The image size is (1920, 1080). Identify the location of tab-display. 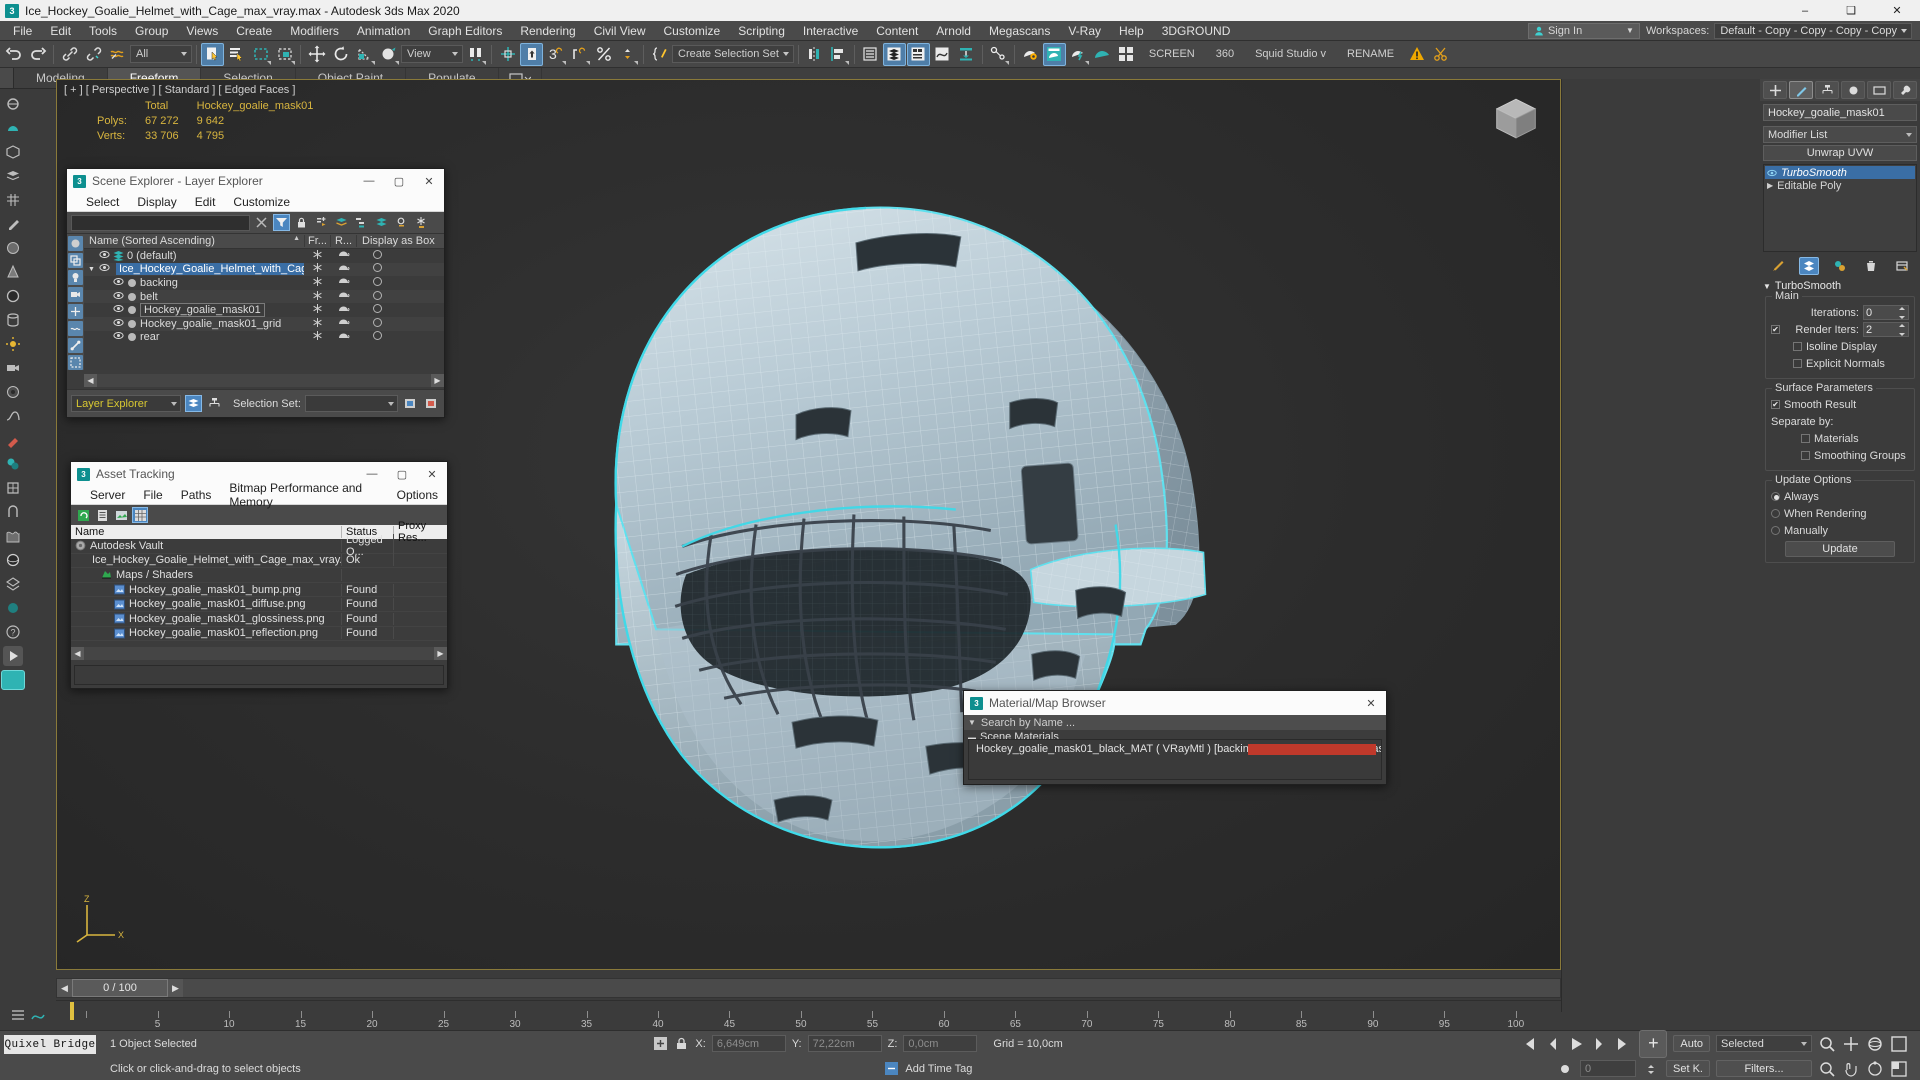
(1879, 90).